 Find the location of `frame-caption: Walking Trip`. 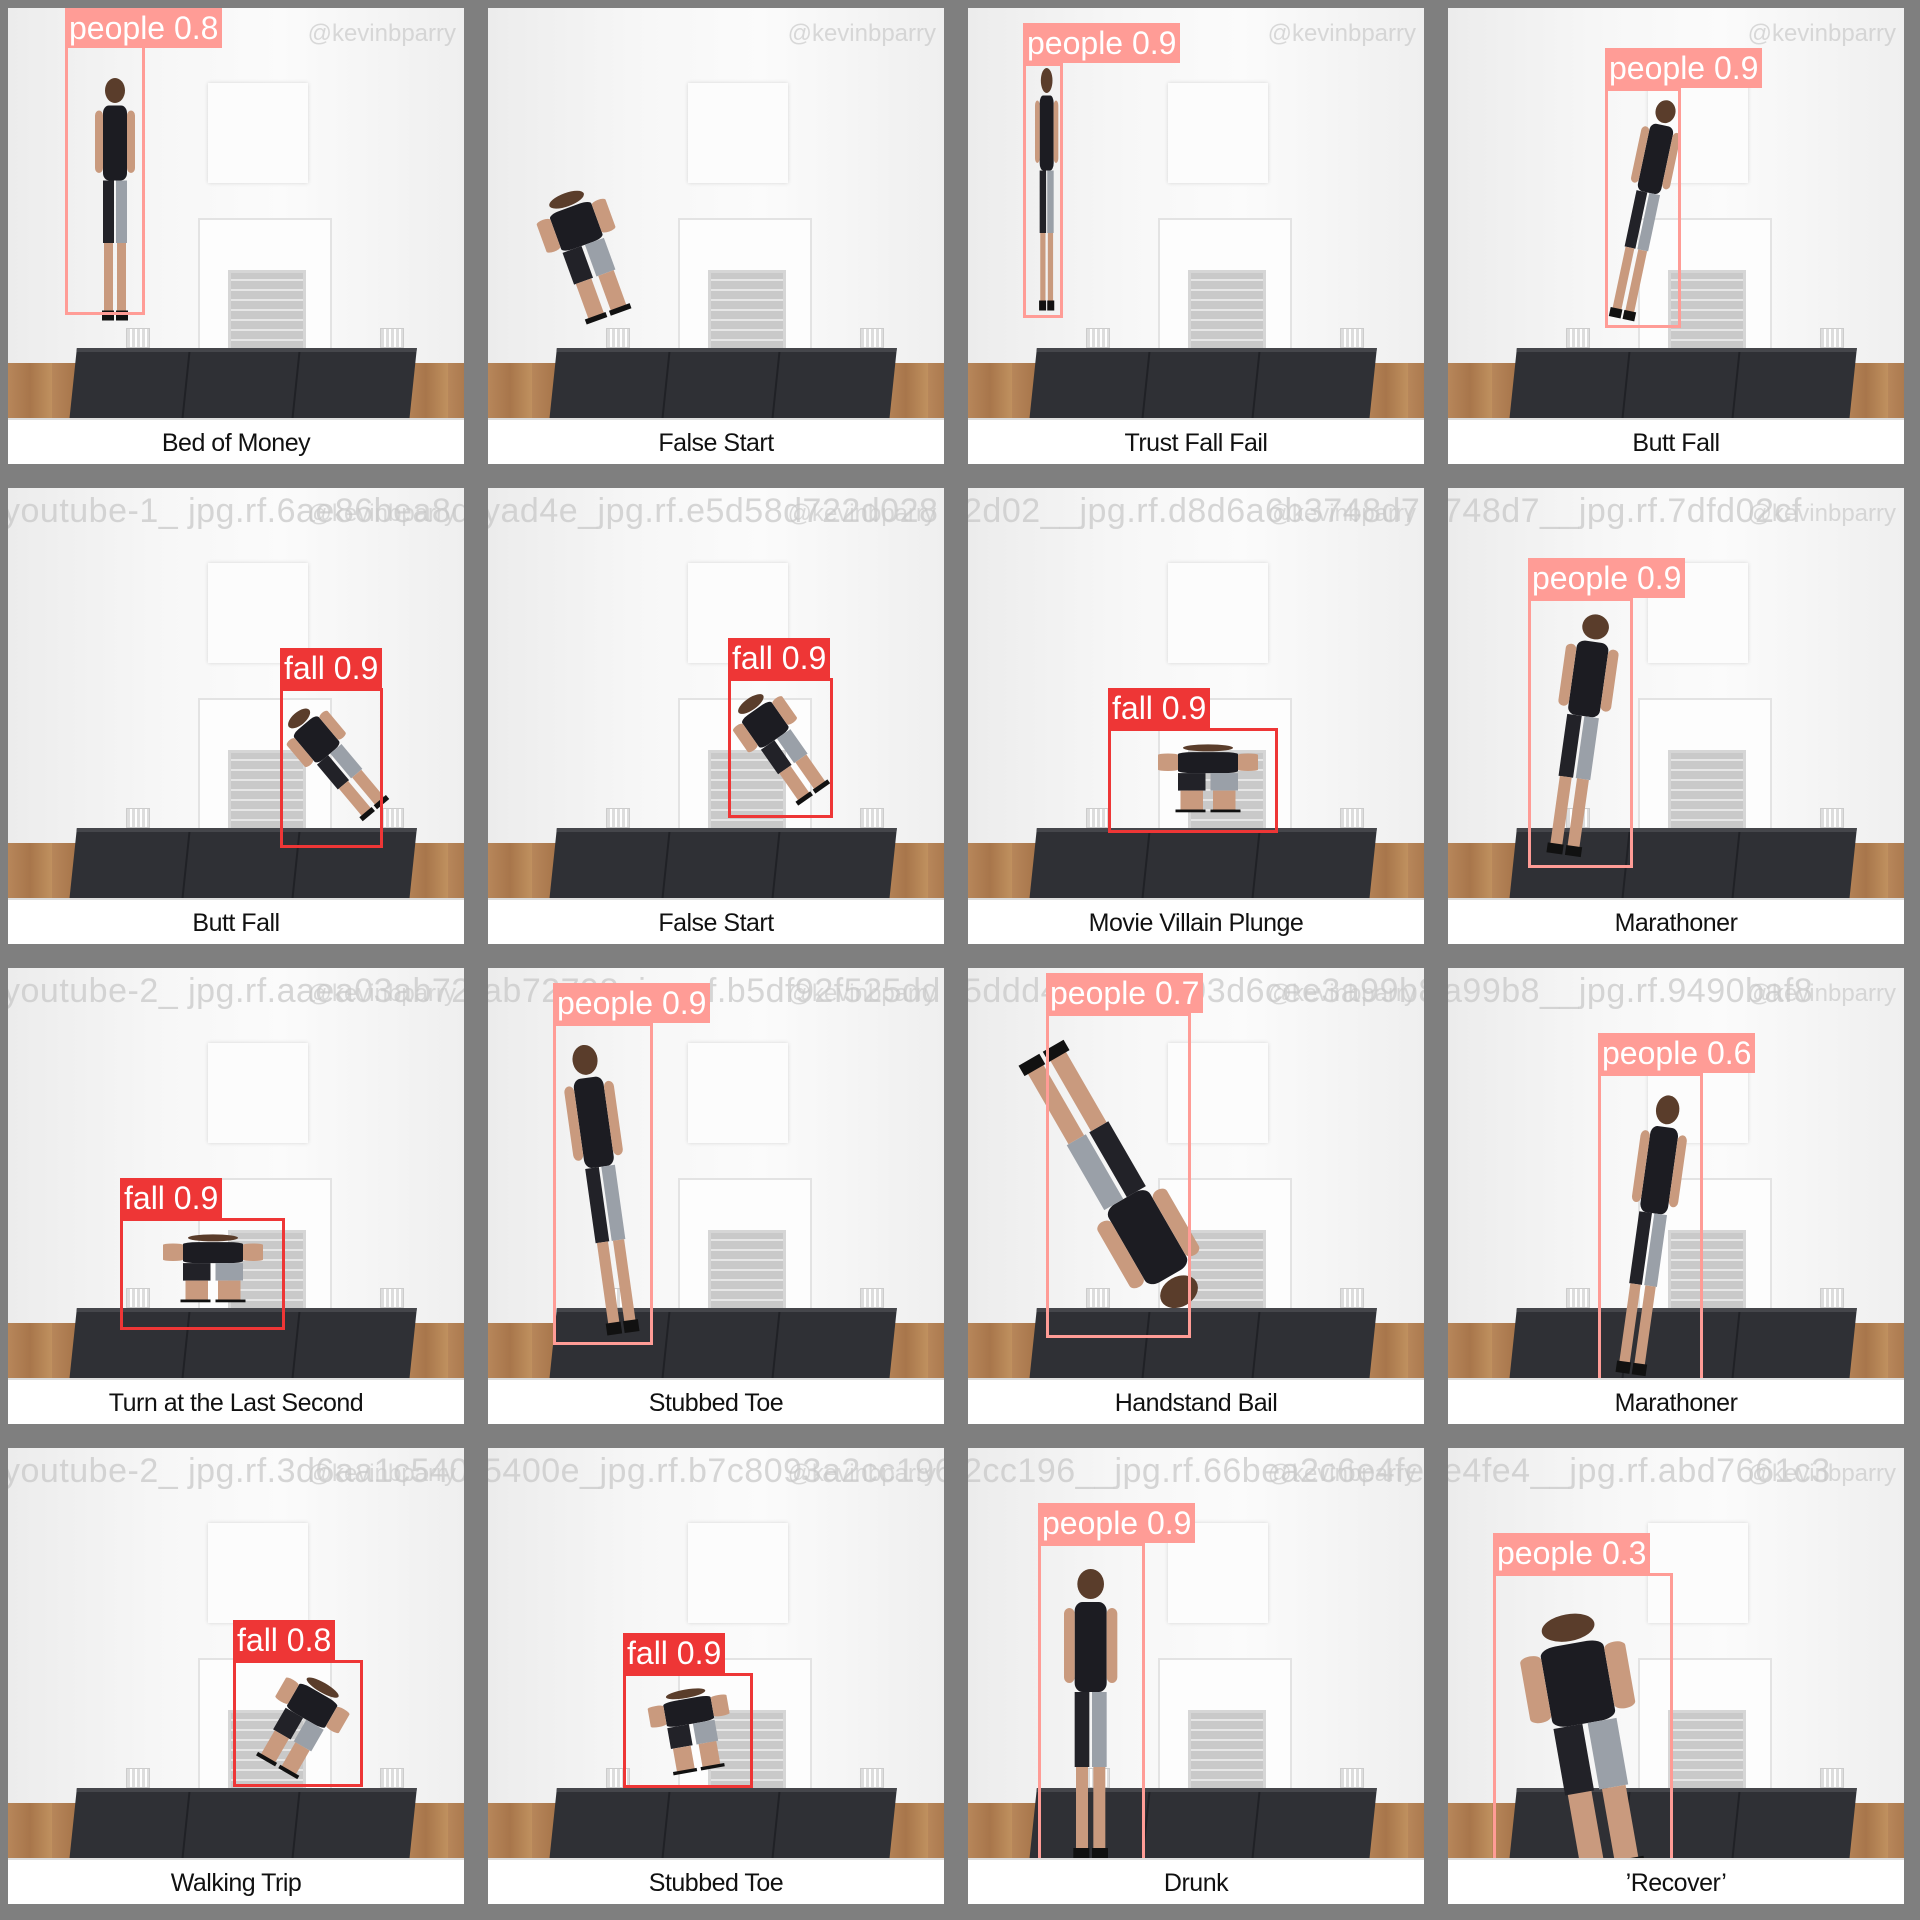

frame-caption: Walking Trip is located at coordinates (236, 1881).